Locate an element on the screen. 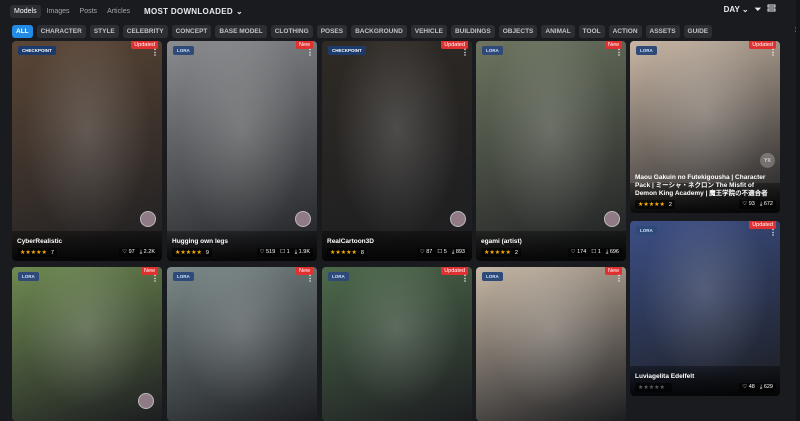 The image size is (800, 421). downloads-stat: ⤓ 1.9K is located at coordinates (302, 252).